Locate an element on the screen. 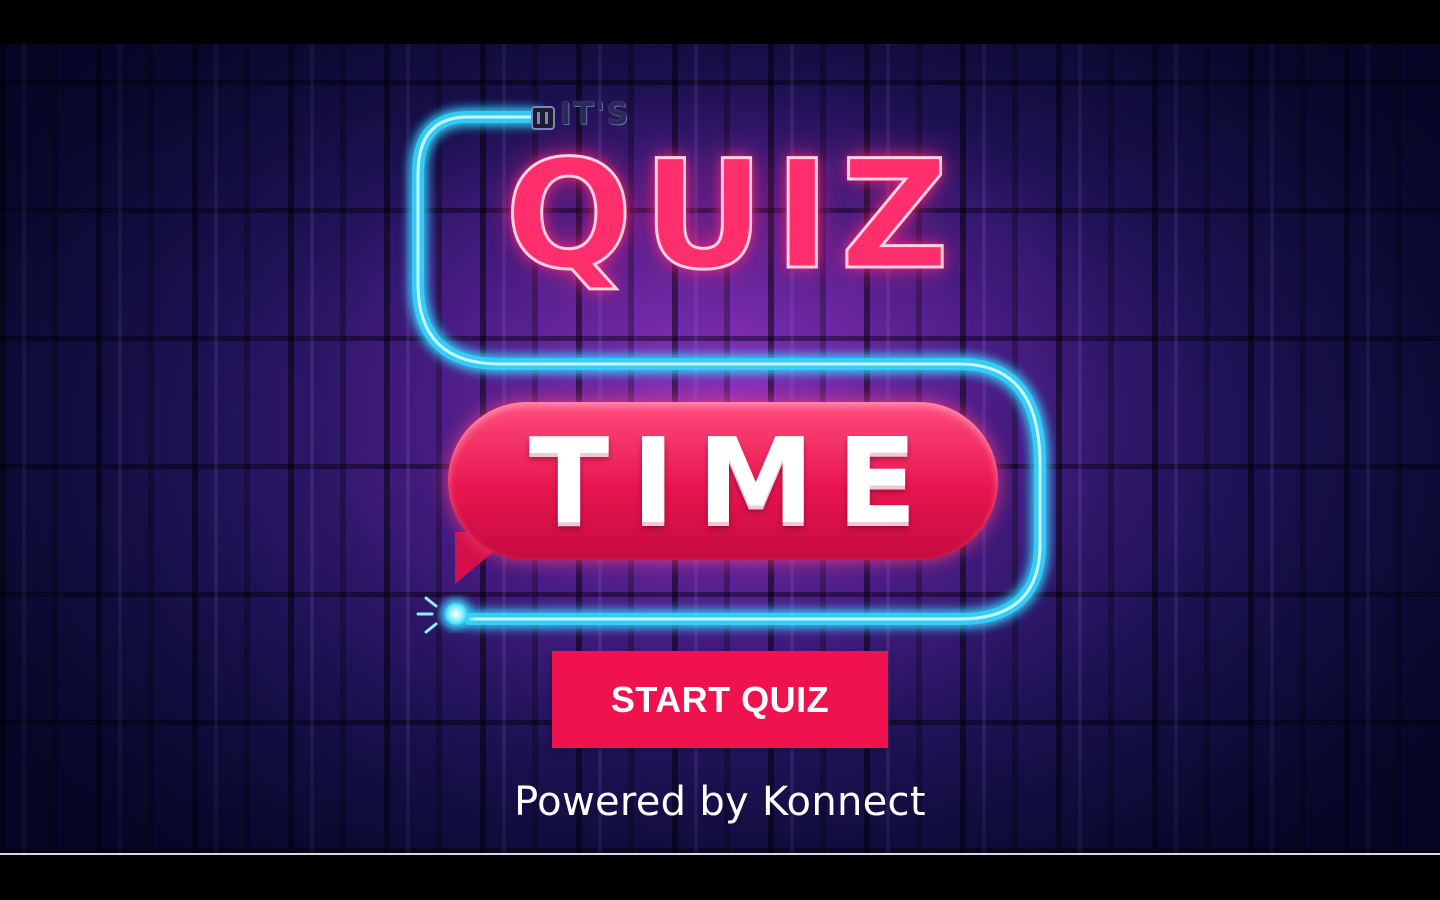 The height and width of the screenshot is (900, 1440). letterbox-bottom is located at coordinates (720, 877).